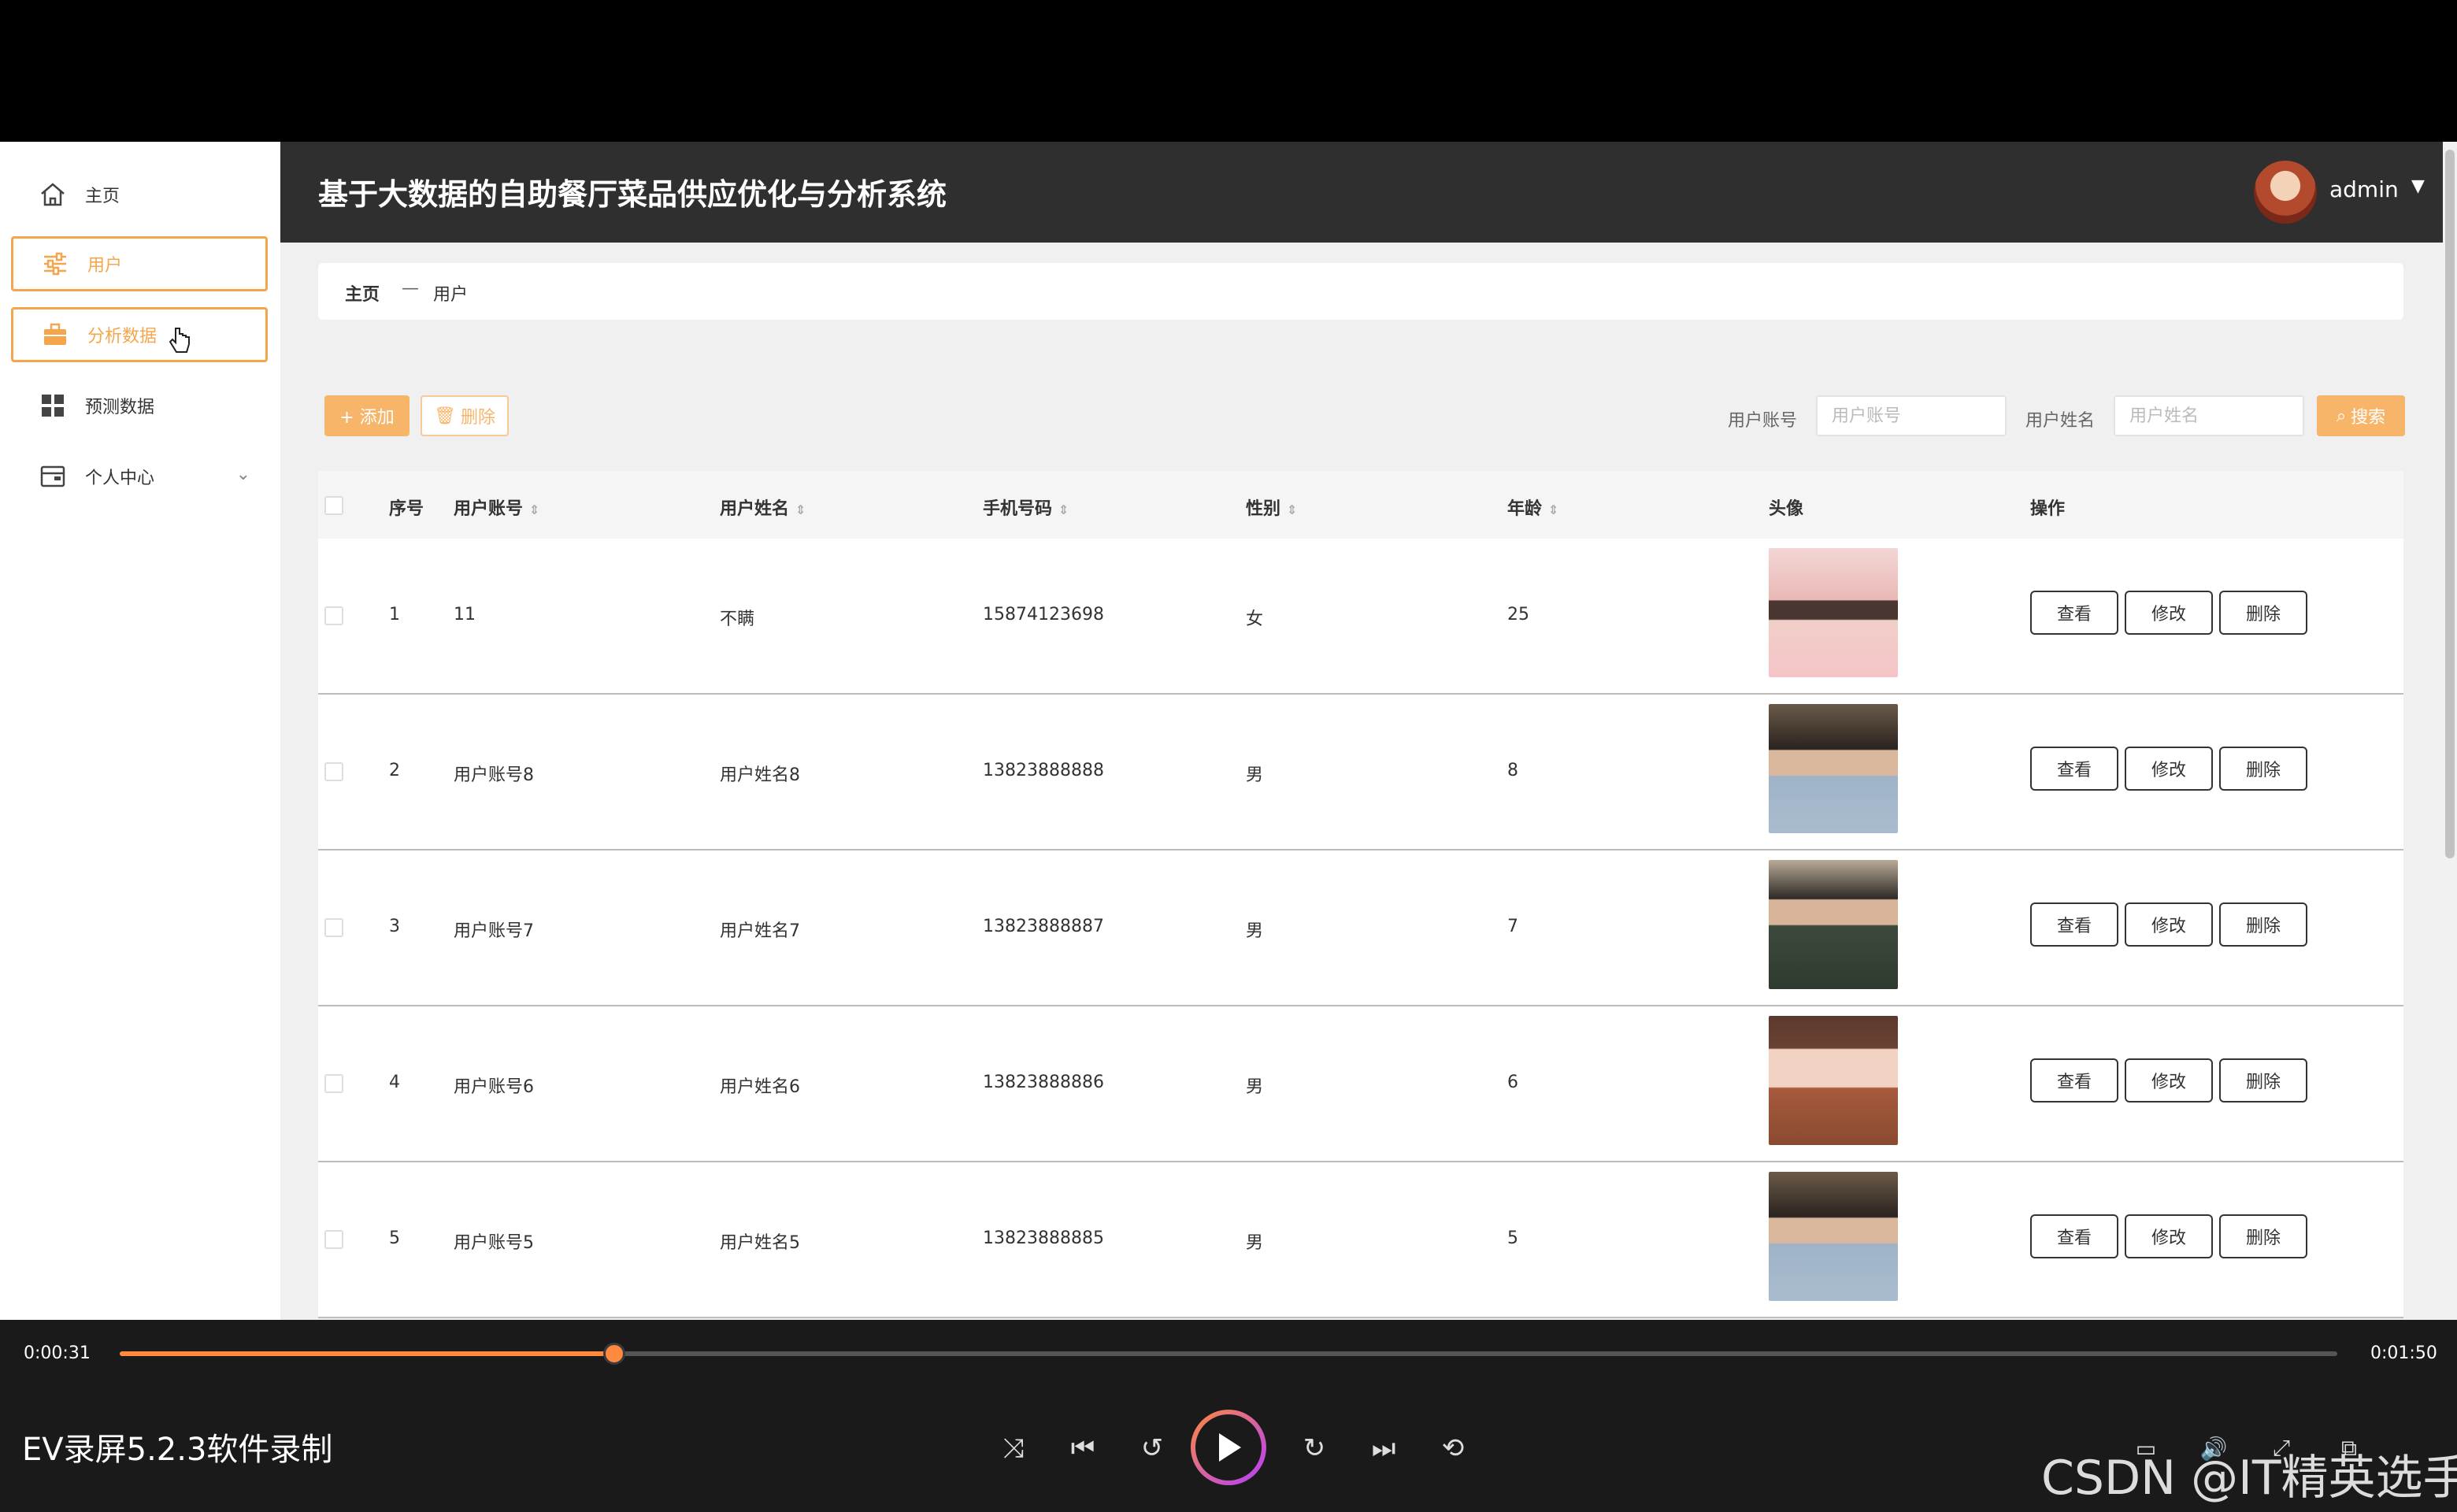 Image resolution: width=2457 pixels, height=1512 pixels. What do you see at coordinates (367, 1353) in the screenshot?
I see `progress-fill` at bounding box center [367, 1353].